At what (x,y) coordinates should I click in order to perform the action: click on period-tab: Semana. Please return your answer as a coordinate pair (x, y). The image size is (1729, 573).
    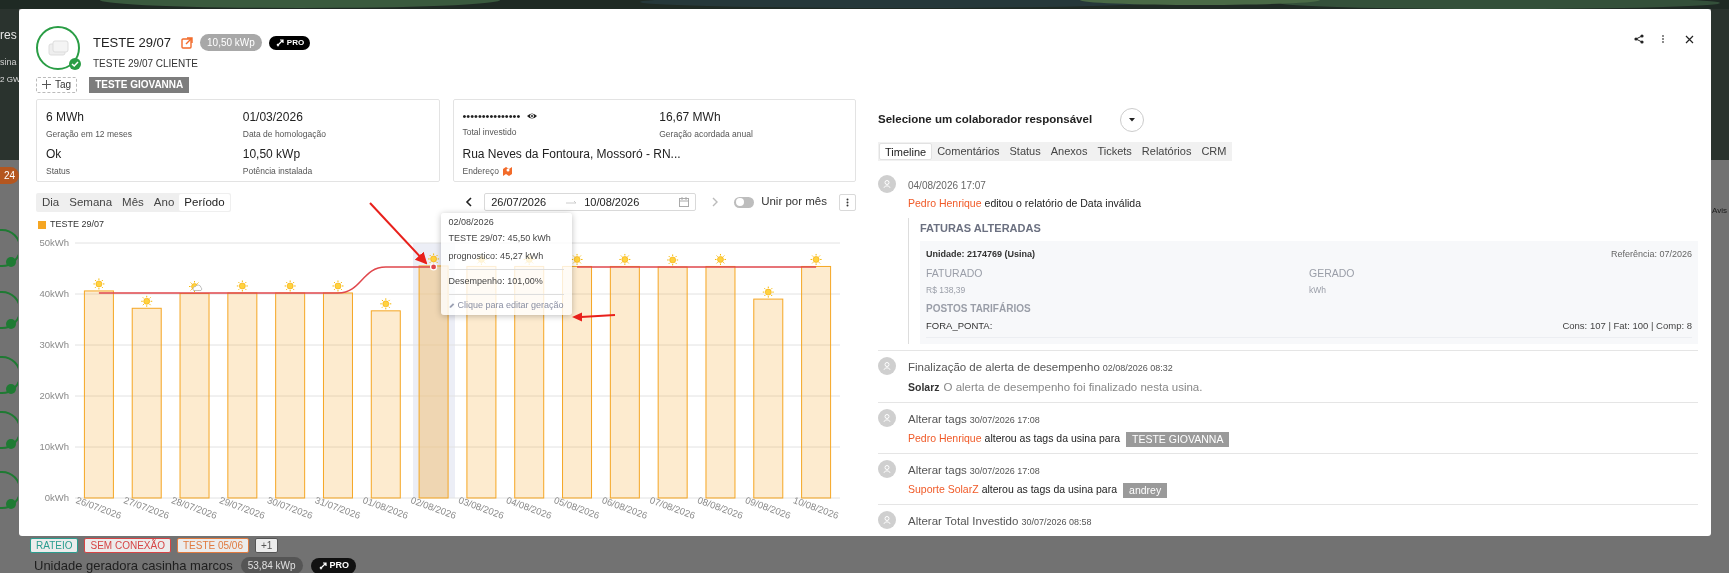
    Looking at the image, I should click on (91, 202).